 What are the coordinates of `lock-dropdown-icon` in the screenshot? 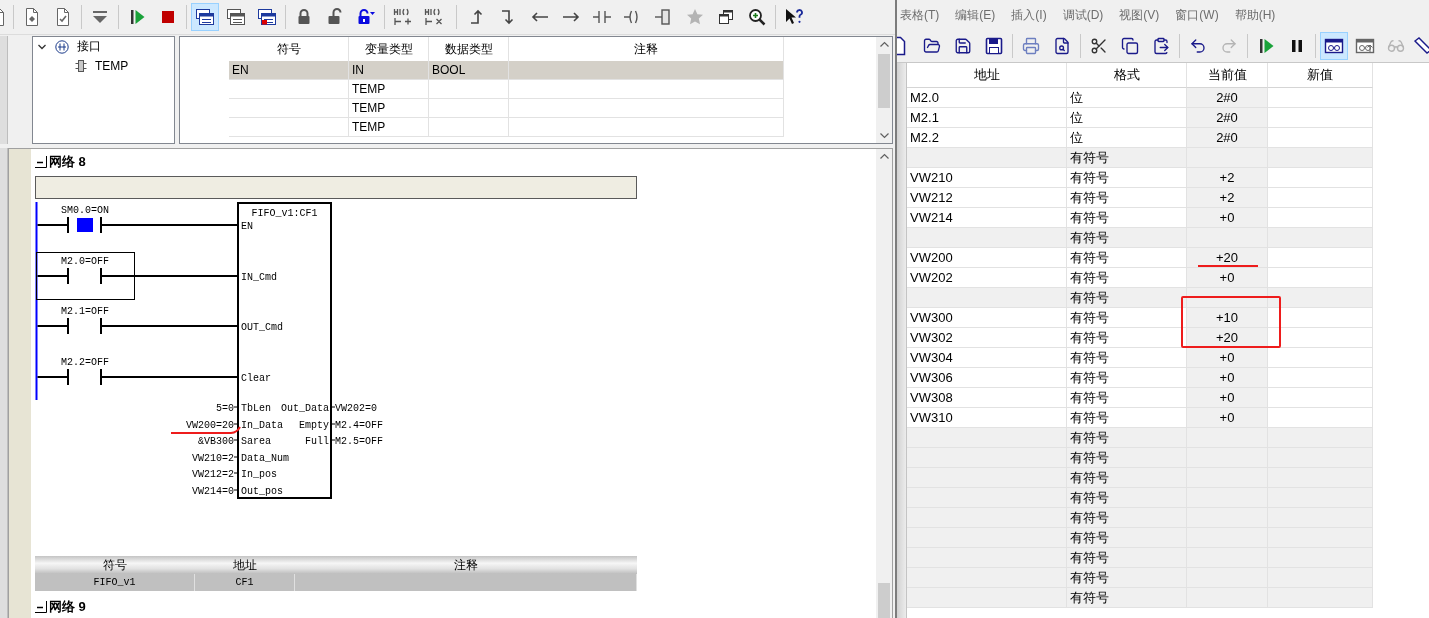 It's located at (366, 17).